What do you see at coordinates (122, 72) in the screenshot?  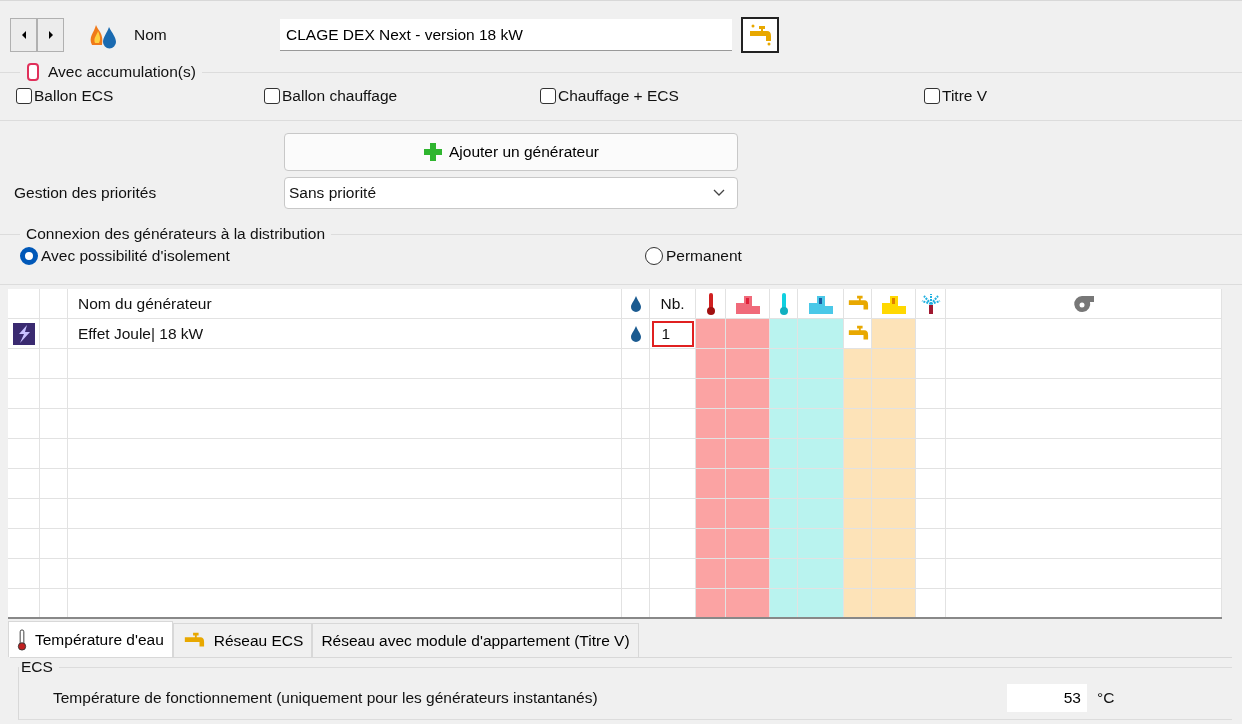 I see `group-title: Avec accumulation(s)` at bounding box center [122, 72].